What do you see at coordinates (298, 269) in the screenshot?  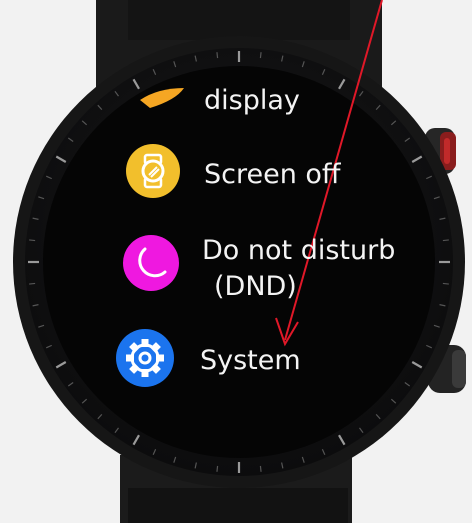 I see `menu-item-dnd: Do not disturb (DND)` at bounding box center [298, 269].